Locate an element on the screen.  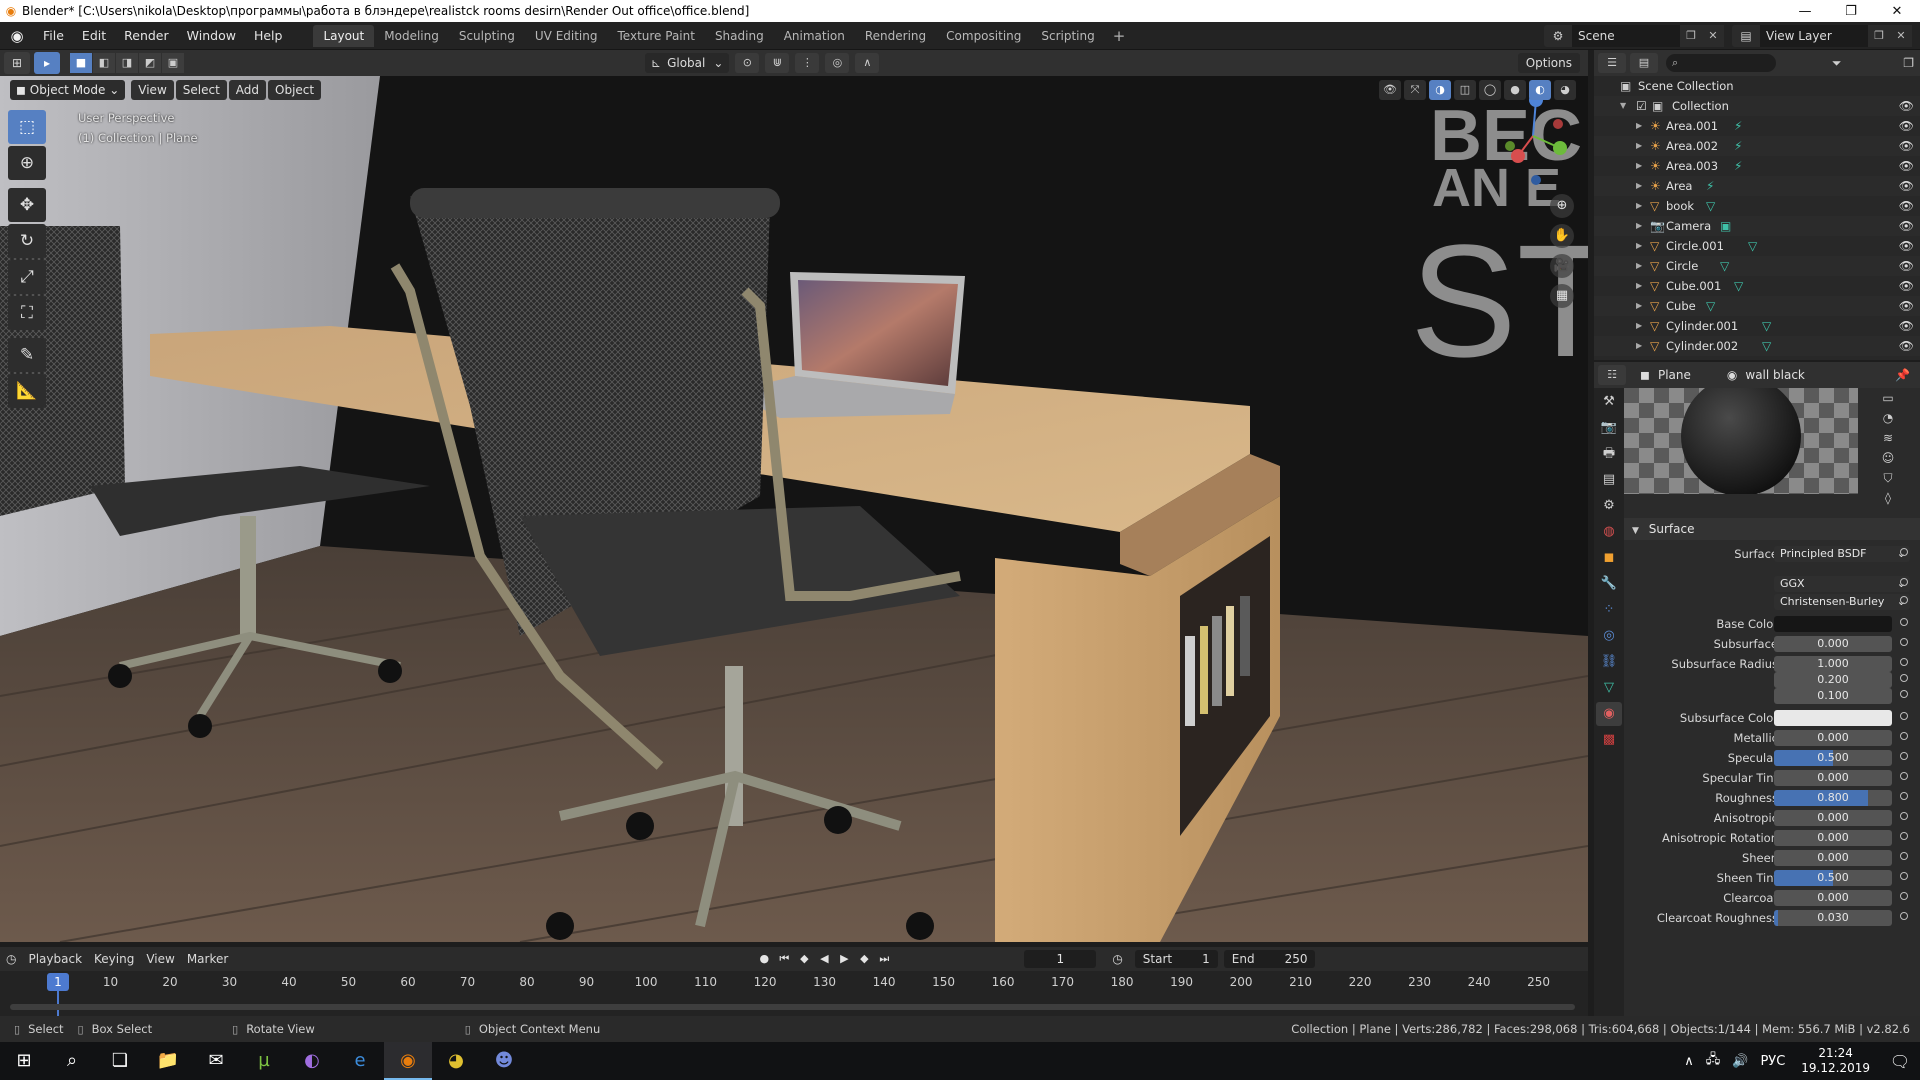
outliner-editor-icon: ☰ is located at coordinates (1612, 63).